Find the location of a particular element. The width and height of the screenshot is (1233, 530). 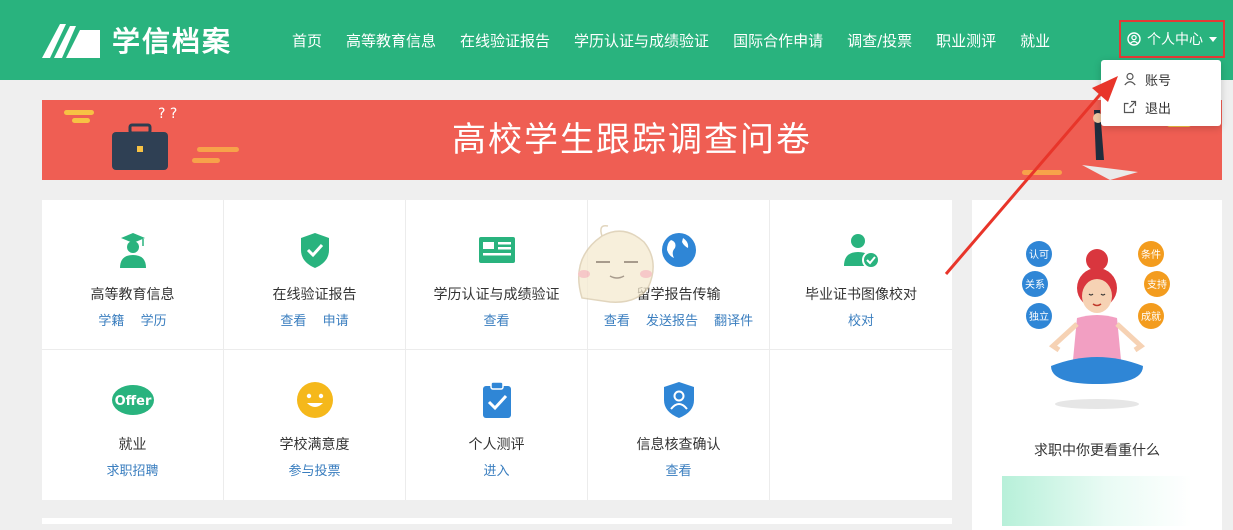

bubble-text: 支持 is located at coordinates (1157, 284).